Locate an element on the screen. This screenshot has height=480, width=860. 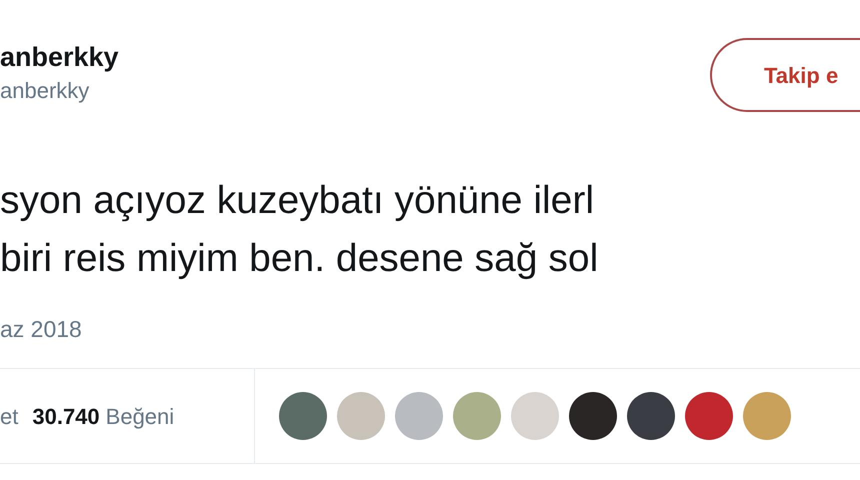
stat-label: Beğeni is located at coordinates (140, 416).